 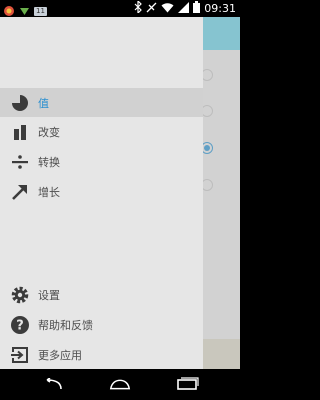 I want to click on battery-icon, so click(x=197, y=8).